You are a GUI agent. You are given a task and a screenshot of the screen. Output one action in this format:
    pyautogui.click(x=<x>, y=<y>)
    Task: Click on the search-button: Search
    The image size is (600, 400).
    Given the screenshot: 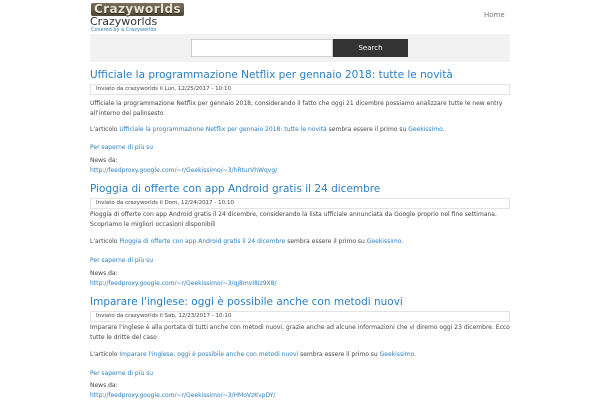 What is the action you would take?
    pyautogui.click(x=370, y=48)
    